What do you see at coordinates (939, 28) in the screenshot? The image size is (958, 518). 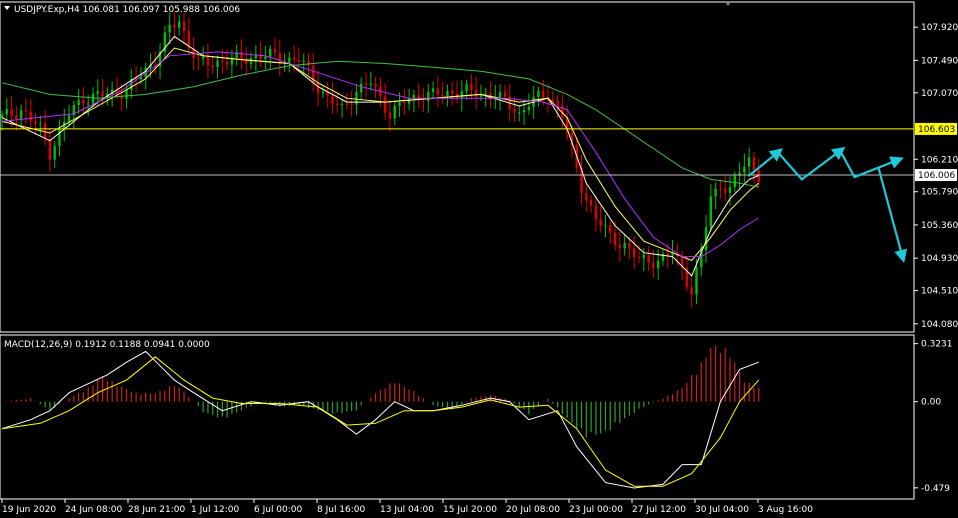 I see `price-tick-label: 107.920` at bounding box center [939, 28].